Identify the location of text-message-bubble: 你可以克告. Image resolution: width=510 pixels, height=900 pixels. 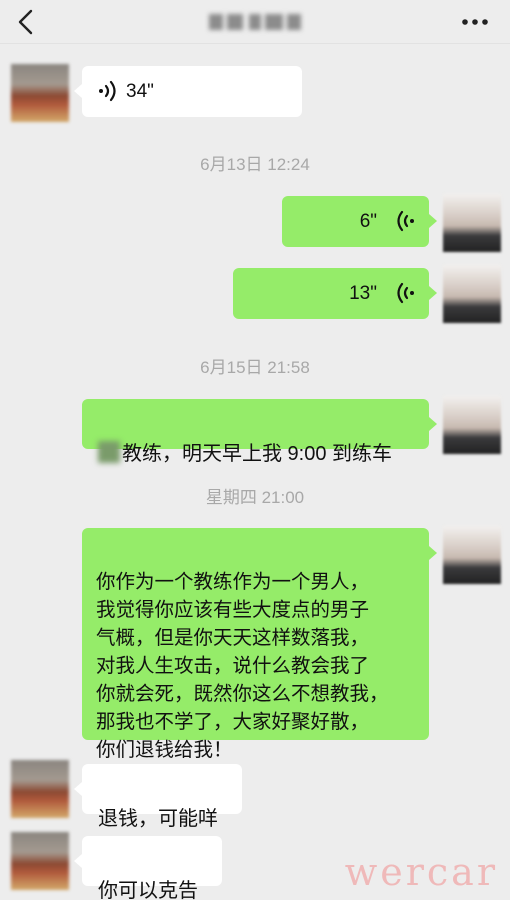
(148, 868).